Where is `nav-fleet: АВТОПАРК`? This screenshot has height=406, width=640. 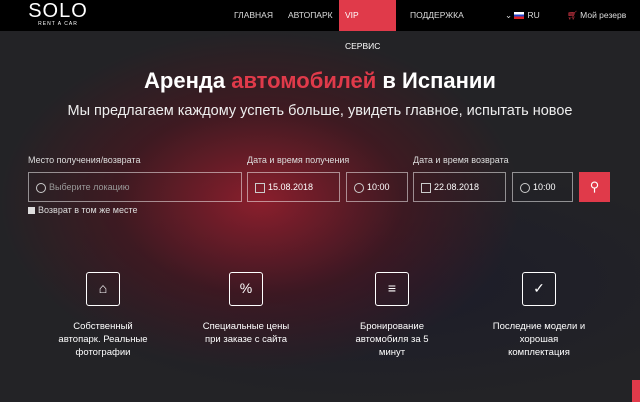
nav-fleet: АВТОПАРК is located at coordinates (310, 15).